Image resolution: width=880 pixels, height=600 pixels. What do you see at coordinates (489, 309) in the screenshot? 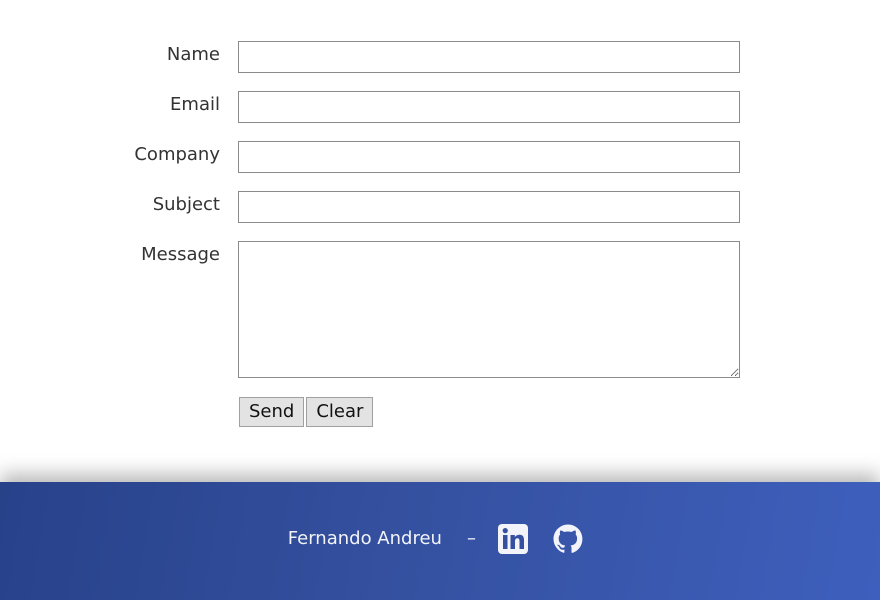
I see `message-field` at bounding box center [489, 309].